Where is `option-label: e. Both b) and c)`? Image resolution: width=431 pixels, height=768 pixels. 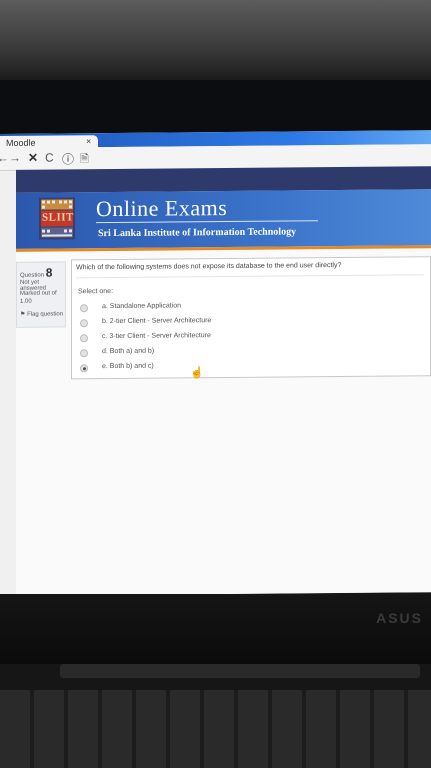
option-label: e. Both b) and c) is located at coordinates (128, 366).